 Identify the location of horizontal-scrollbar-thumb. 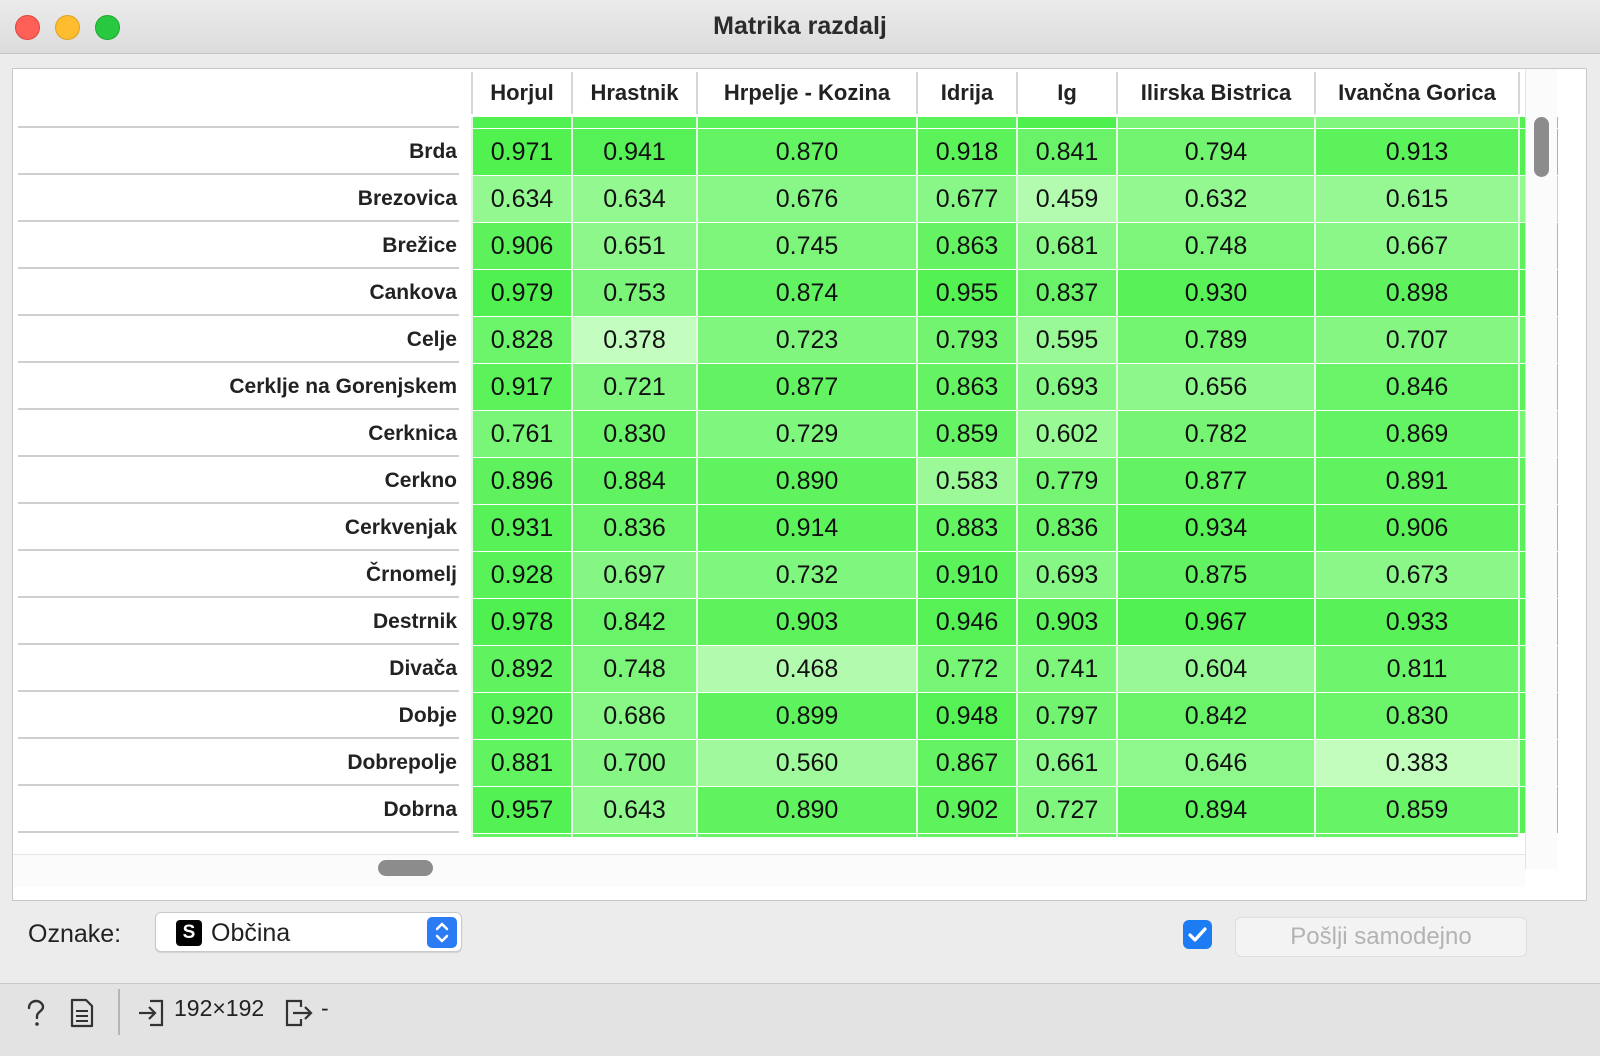
(405, 868).